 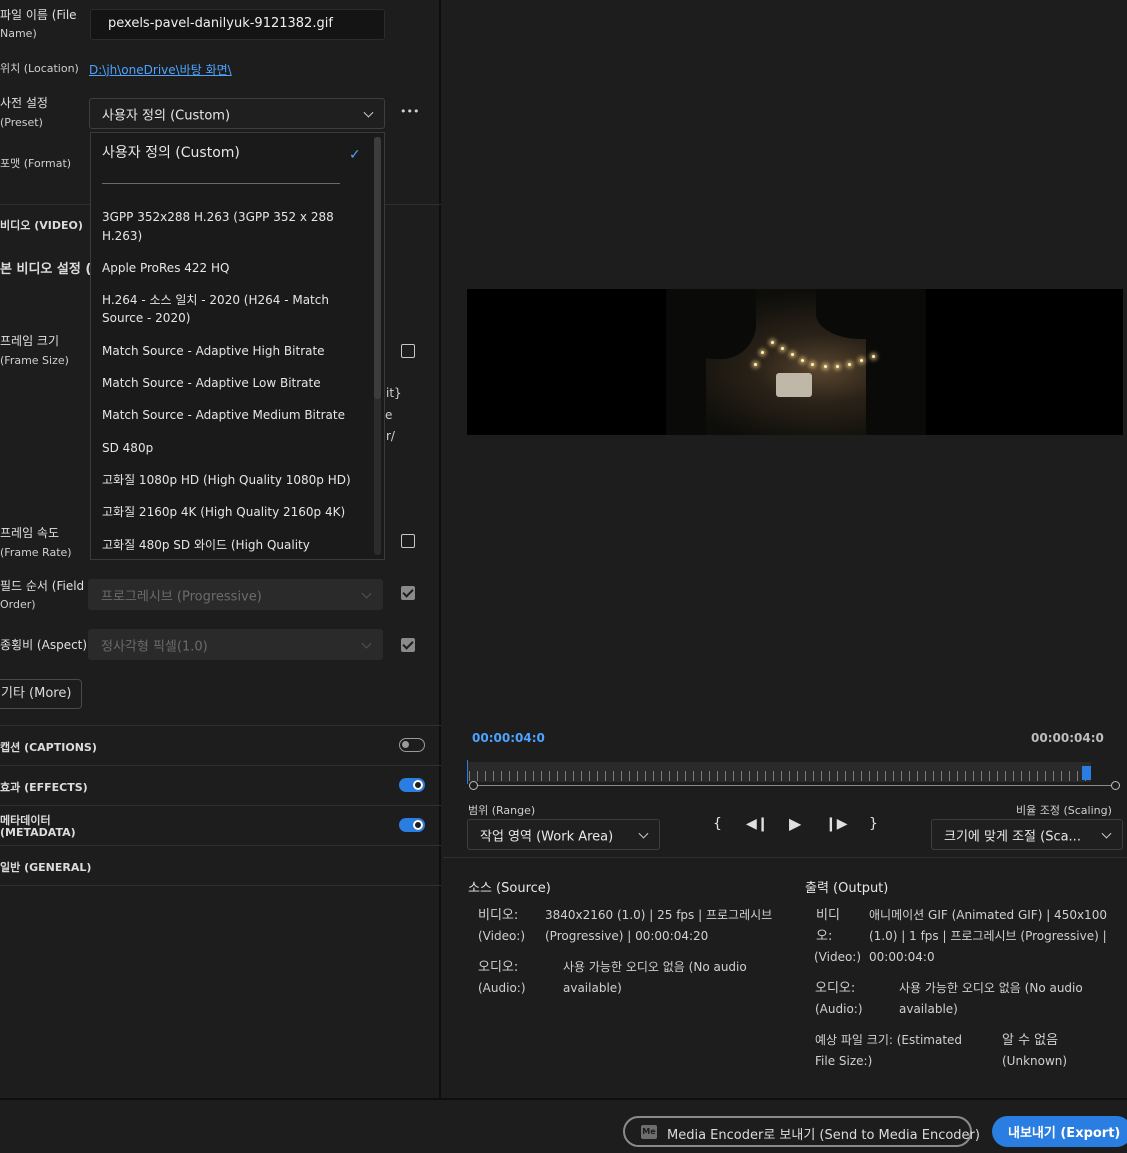 What do you see at coordinates (41, 694) in the screenshot?
I see `more-button: 기타 (More)` at bounding box center [41, 694].